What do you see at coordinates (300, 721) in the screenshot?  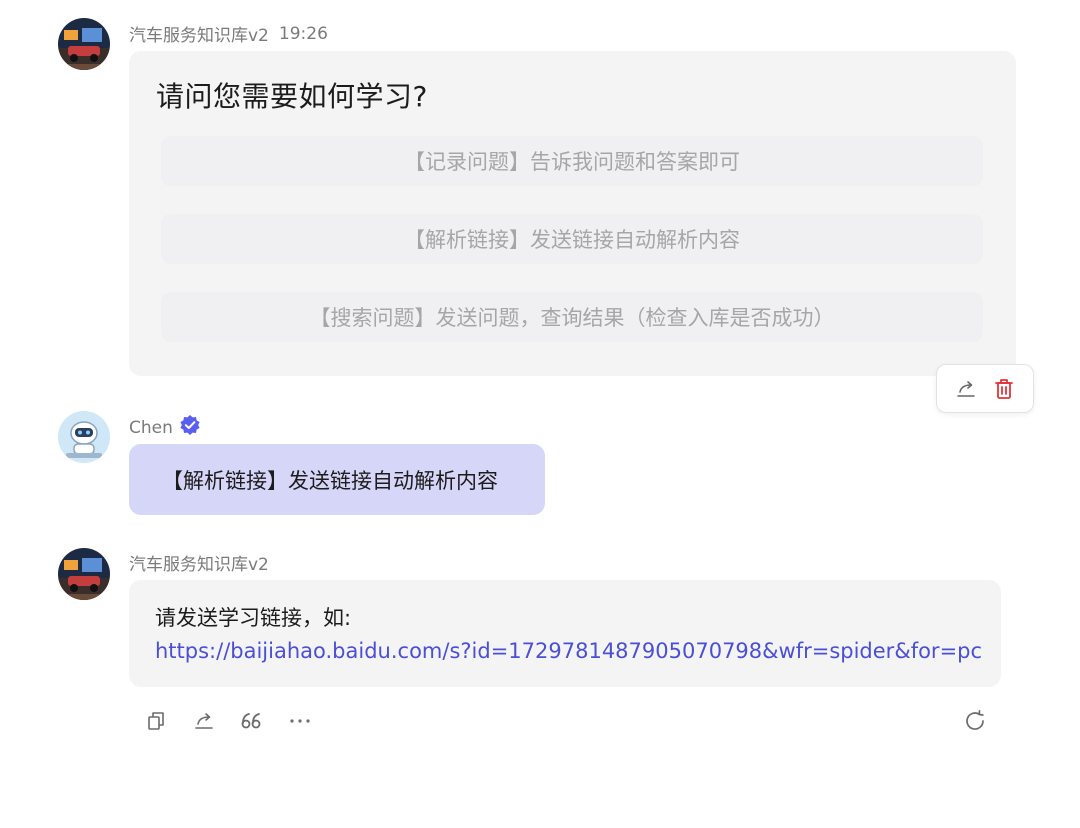 I see `more-icon` at bounding box center [300, 721].